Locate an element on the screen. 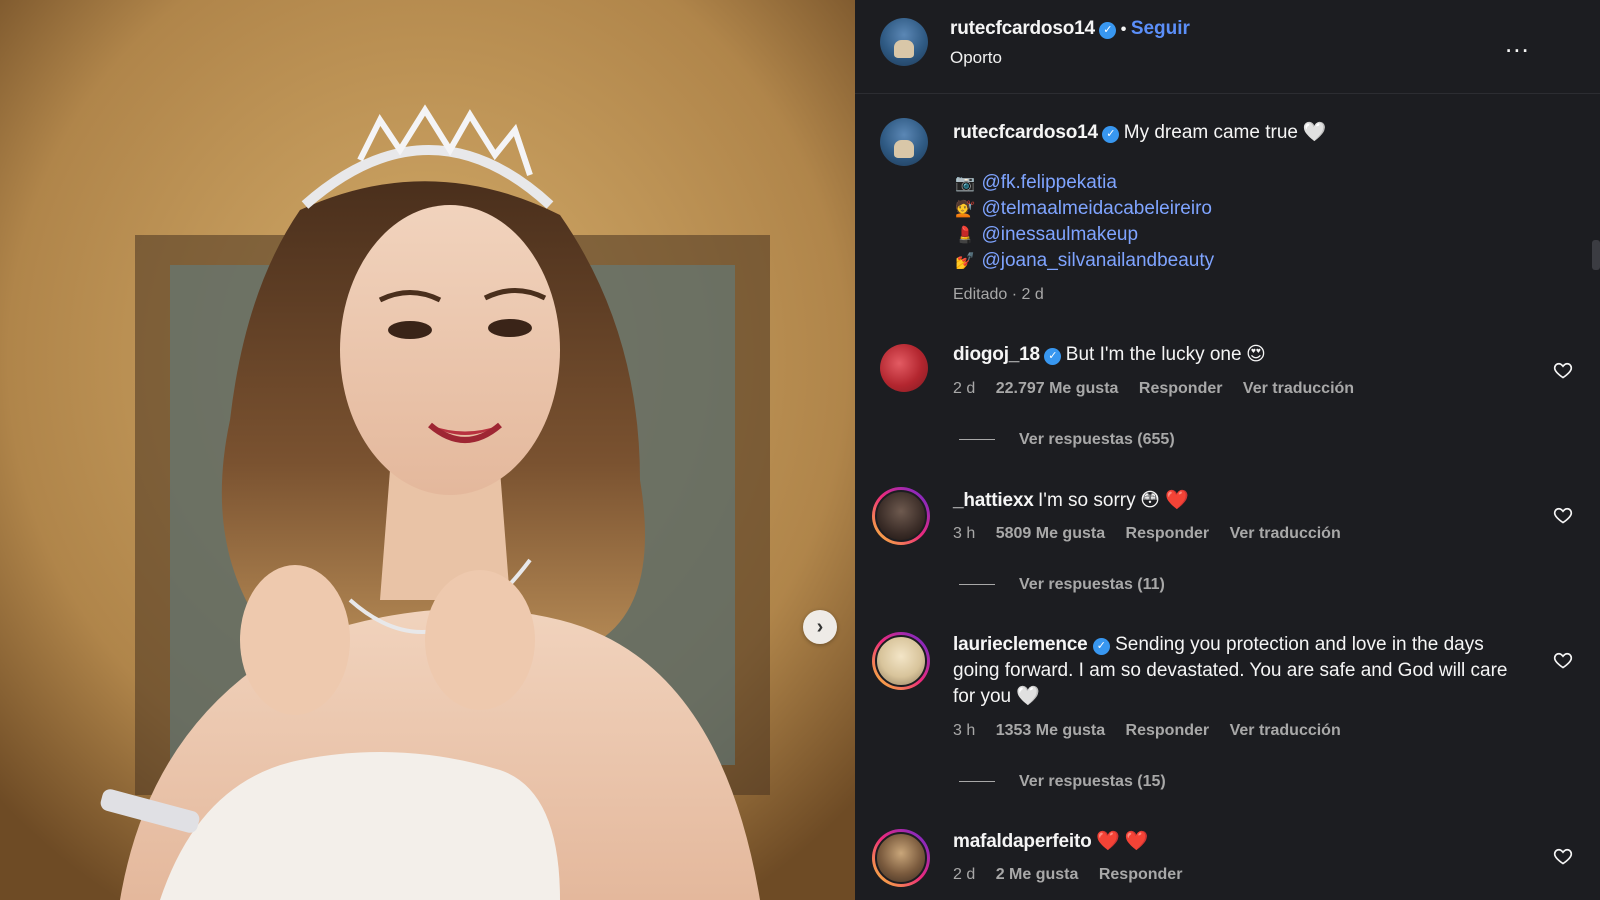 This screenshot has width=1600, height=900. author-line: rutecfcardoso14 ✓ • Seguir is located at coordinates (1070, 29).